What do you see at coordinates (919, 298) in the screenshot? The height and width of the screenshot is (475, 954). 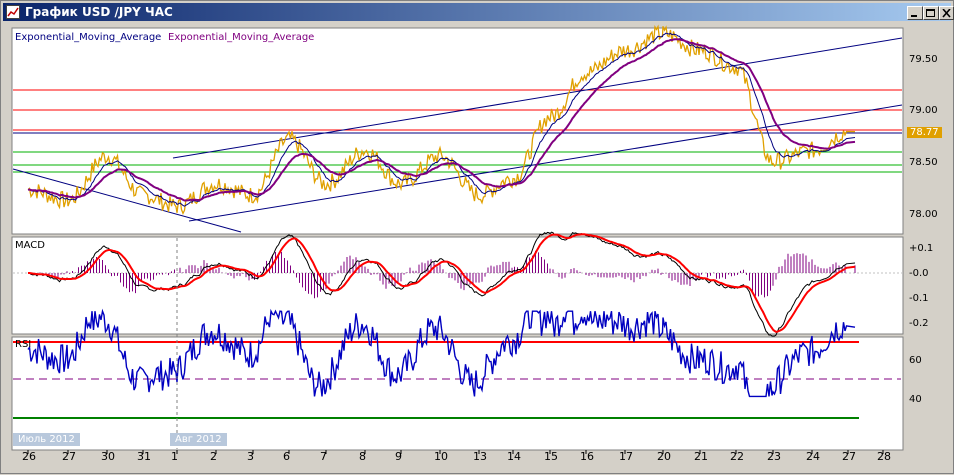 I see `macd-tick: -0.1` at bounding box center [919, 298].